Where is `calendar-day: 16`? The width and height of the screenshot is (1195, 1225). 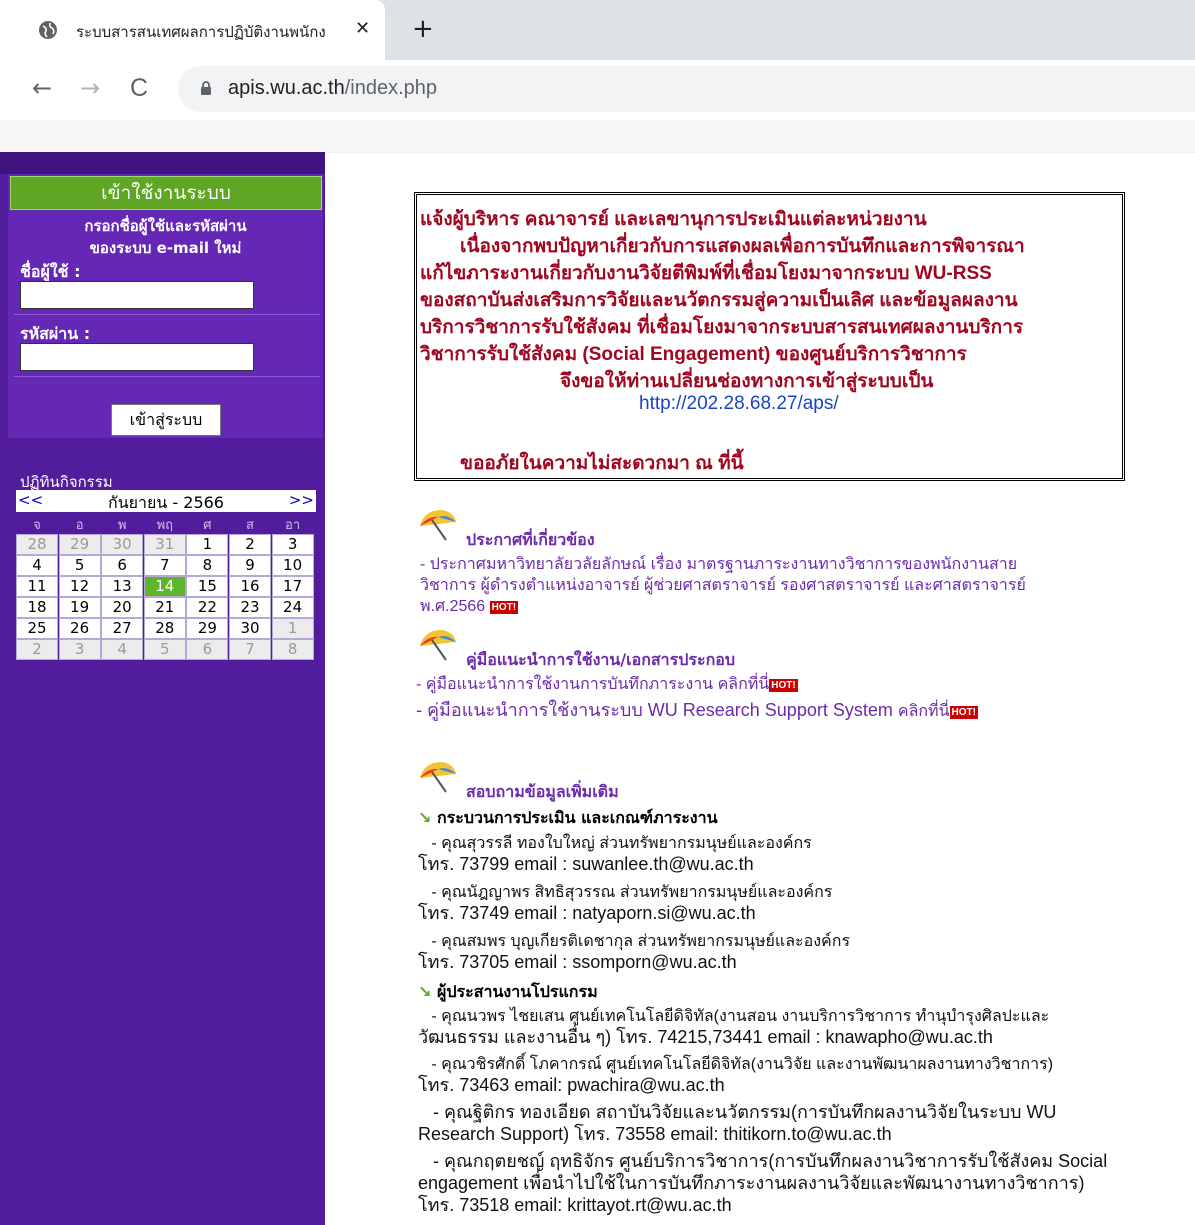
calendar-day: 16 is located at coordinates (250, 586).